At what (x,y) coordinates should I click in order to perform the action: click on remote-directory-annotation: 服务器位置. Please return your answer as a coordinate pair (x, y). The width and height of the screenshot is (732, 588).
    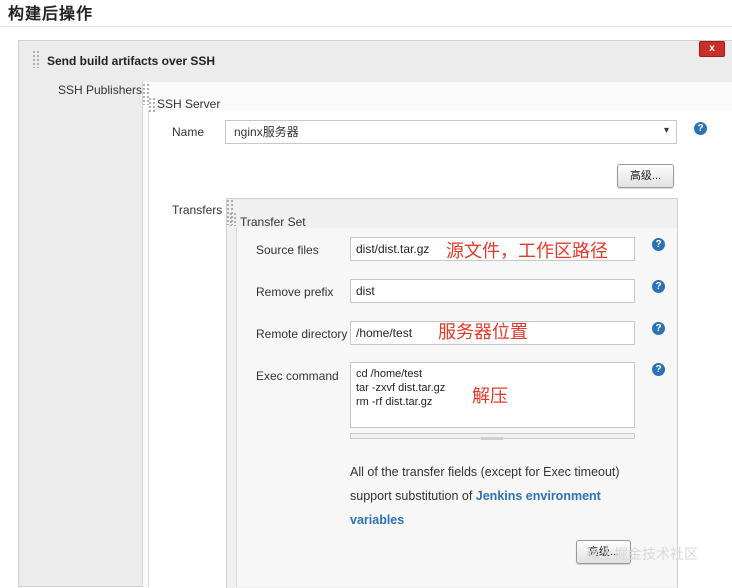
    Looking at the image, I should click on (483, 332).